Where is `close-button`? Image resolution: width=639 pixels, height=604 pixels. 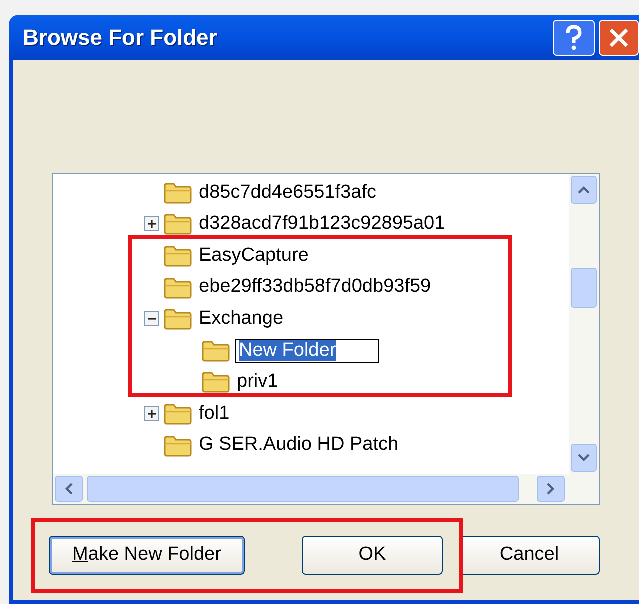 close-button is located at coordinates (619, 38).